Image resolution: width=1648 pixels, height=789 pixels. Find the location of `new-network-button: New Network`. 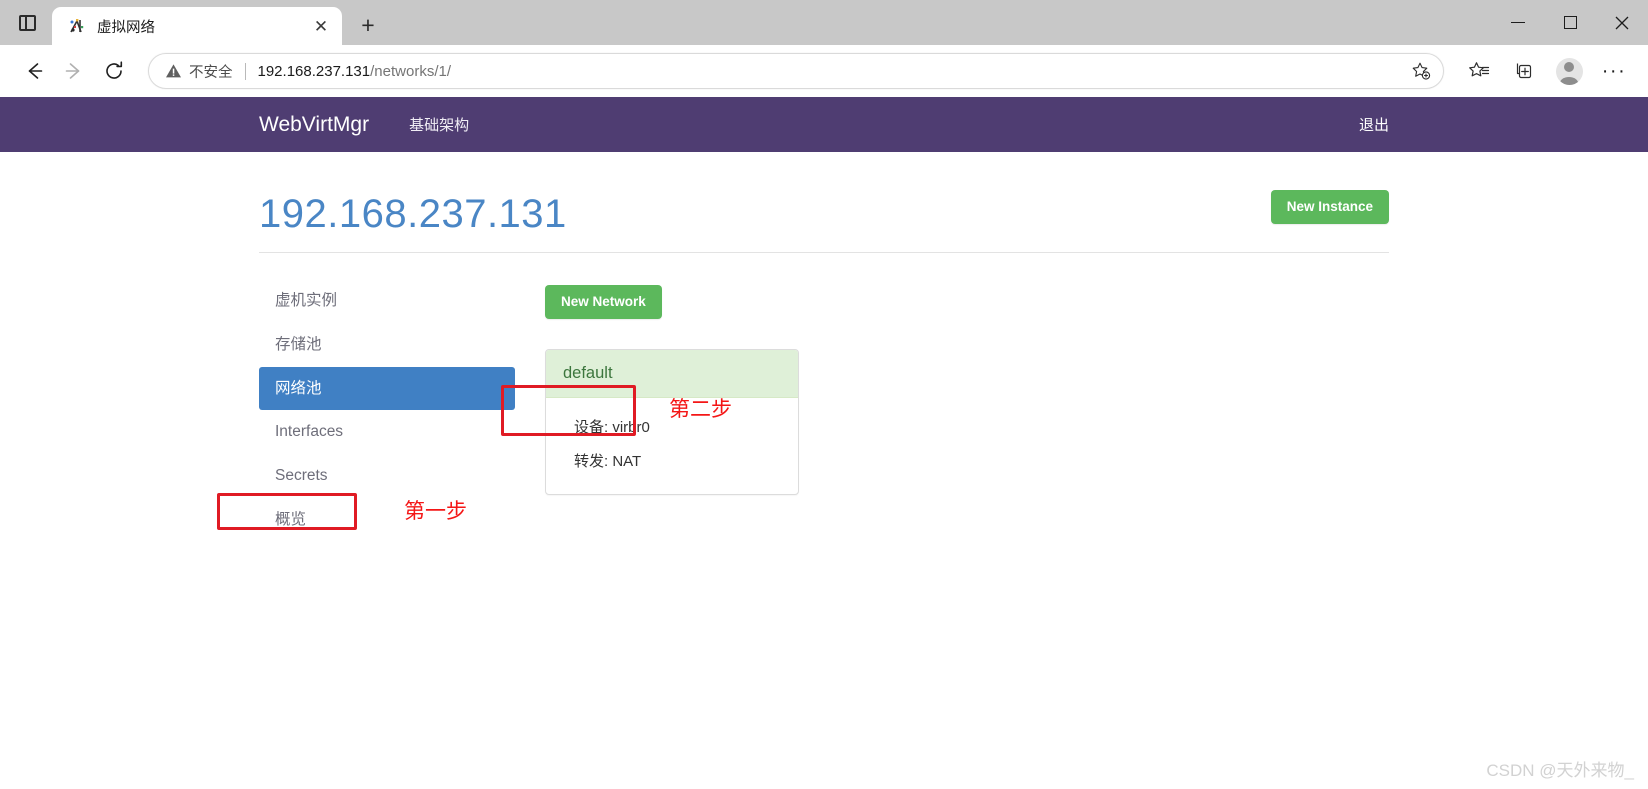

new-network-button: New Network is located at coordinates (603, 302).